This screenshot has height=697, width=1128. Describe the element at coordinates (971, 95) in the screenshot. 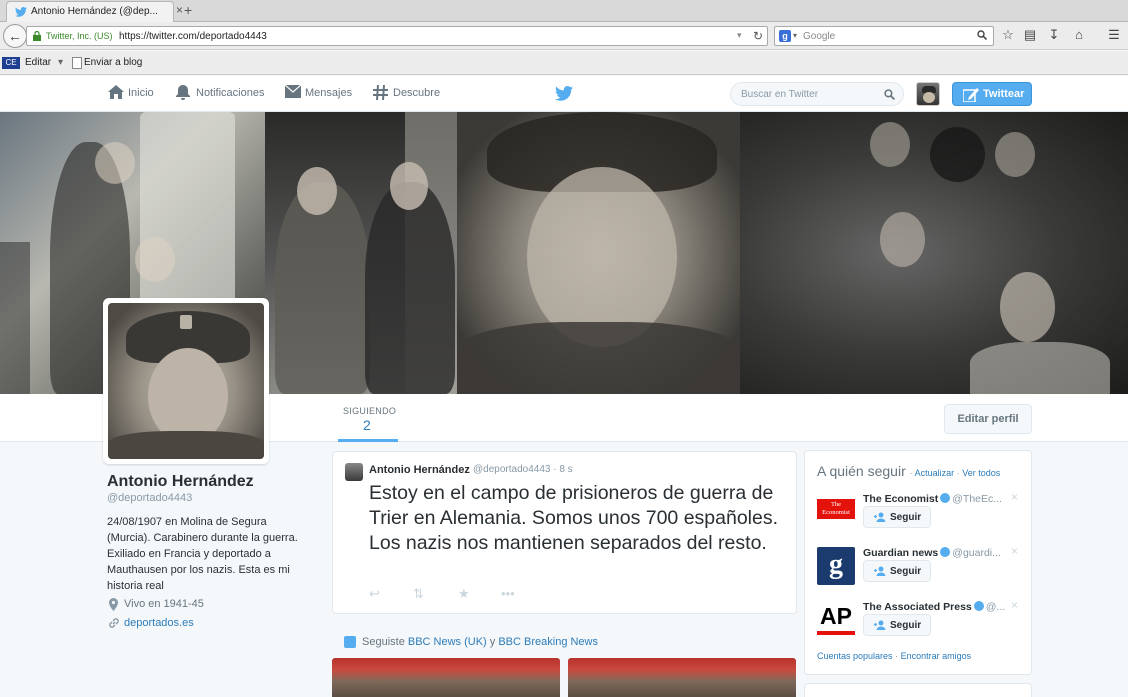

I see `compose-icon` at that location.